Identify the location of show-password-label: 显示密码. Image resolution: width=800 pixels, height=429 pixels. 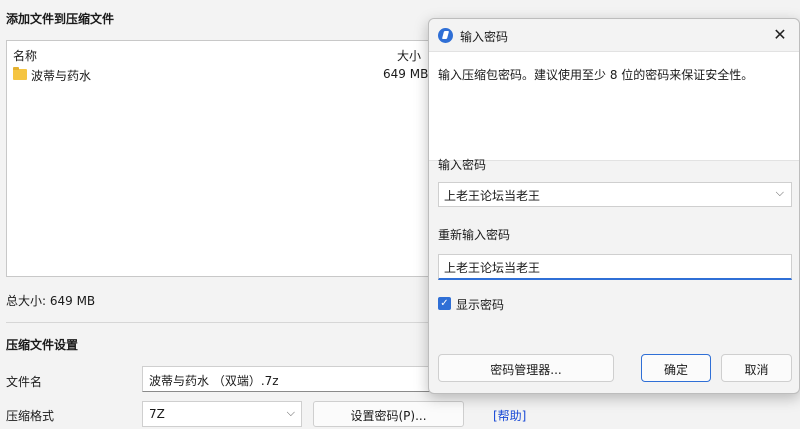
(480, 305).